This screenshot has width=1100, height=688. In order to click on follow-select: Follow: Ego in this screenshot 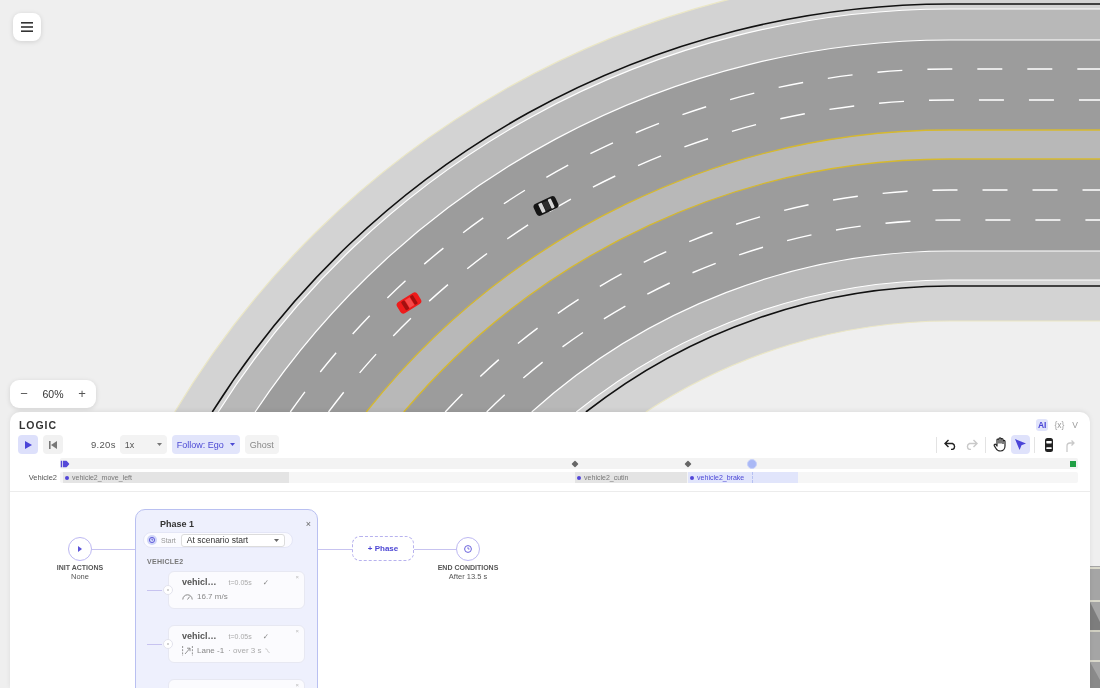, I will do `click(205, 444)`.